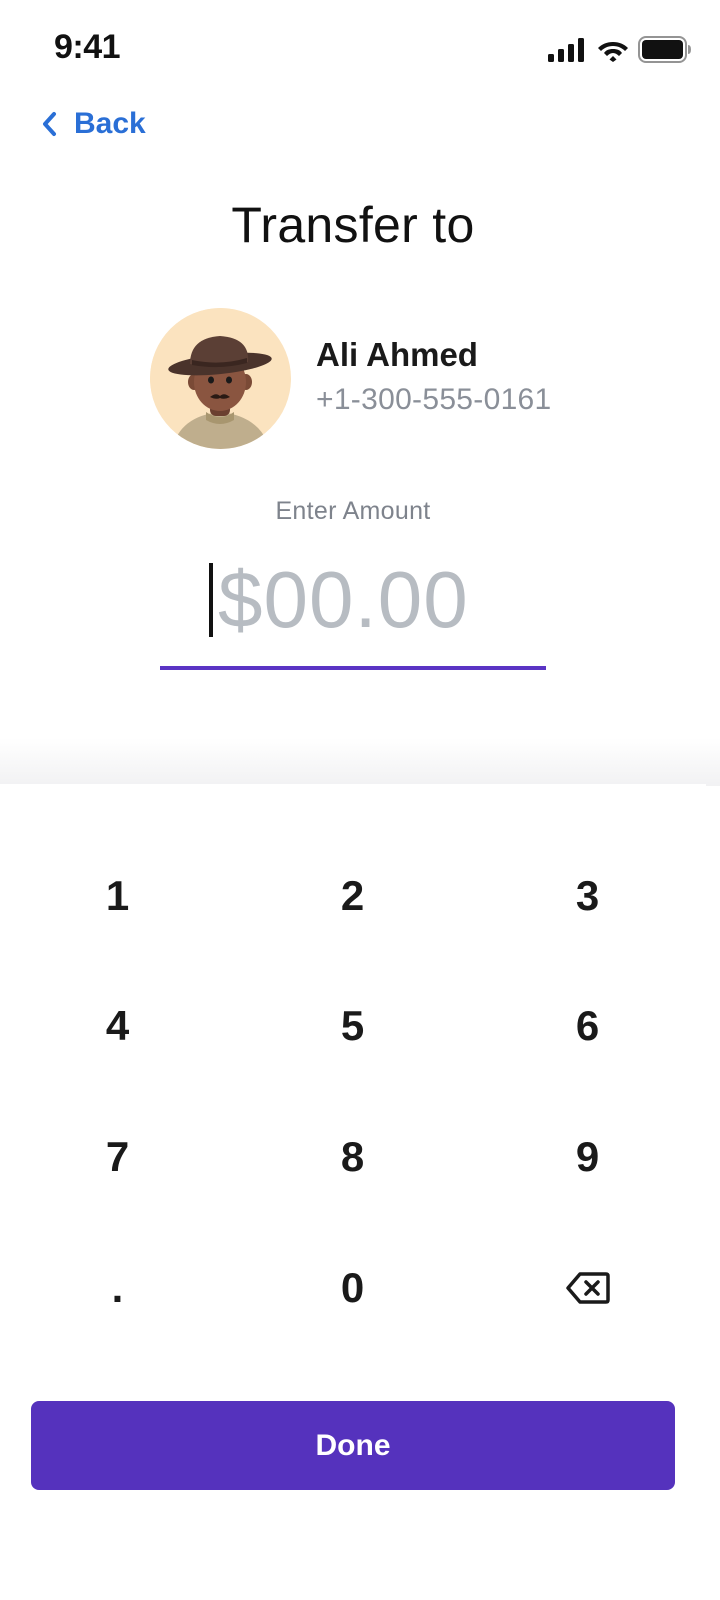 The width and height of the screenshot is (720, 1600). What do you see at coordinates (49, 124) in the screenshot?
I see `chevron-left-icon` at bounding box center [49, 124].